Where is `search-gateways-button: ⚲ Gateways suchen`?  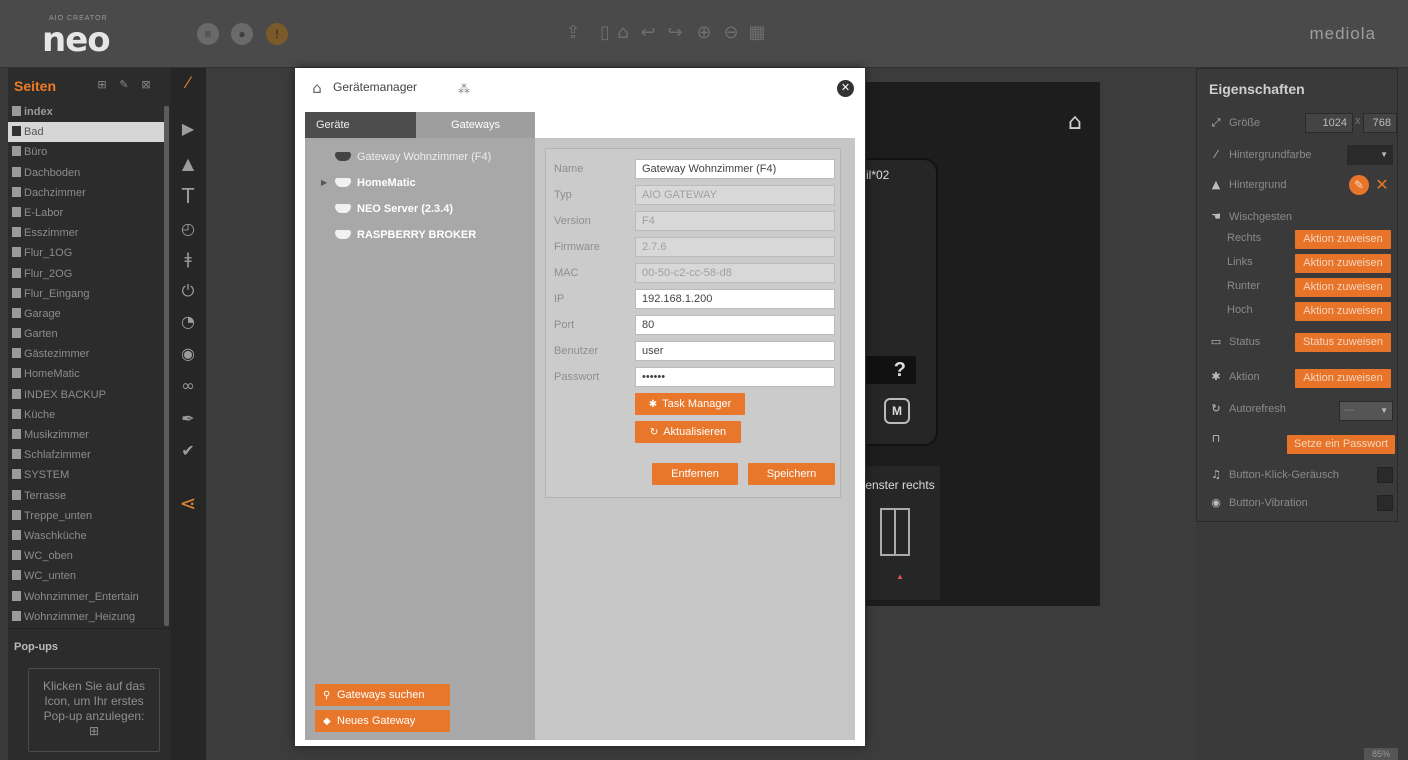 search-gateways-button: ⚲ Gateways suchen is located at coordinates (382, 695).